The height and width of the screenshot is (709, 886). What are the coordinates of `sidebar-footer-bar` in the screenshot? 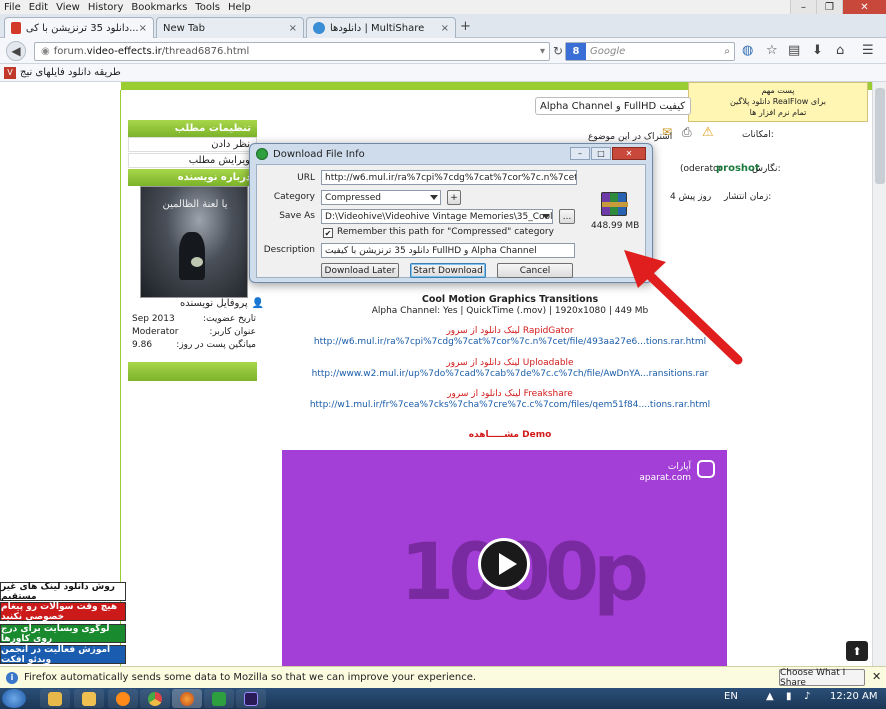 It's located at (192, 371).